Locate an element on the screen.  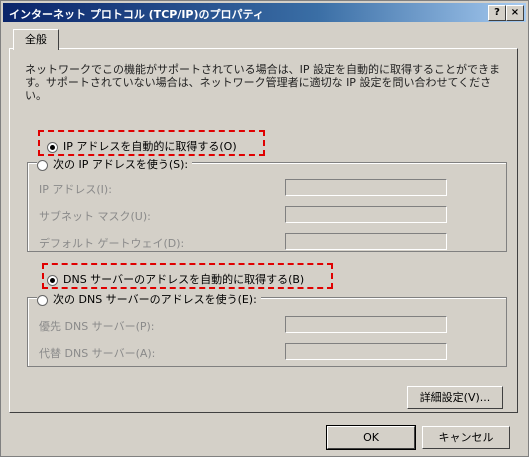
cancel-button: キャンセル is located at coordinates (466, 437).